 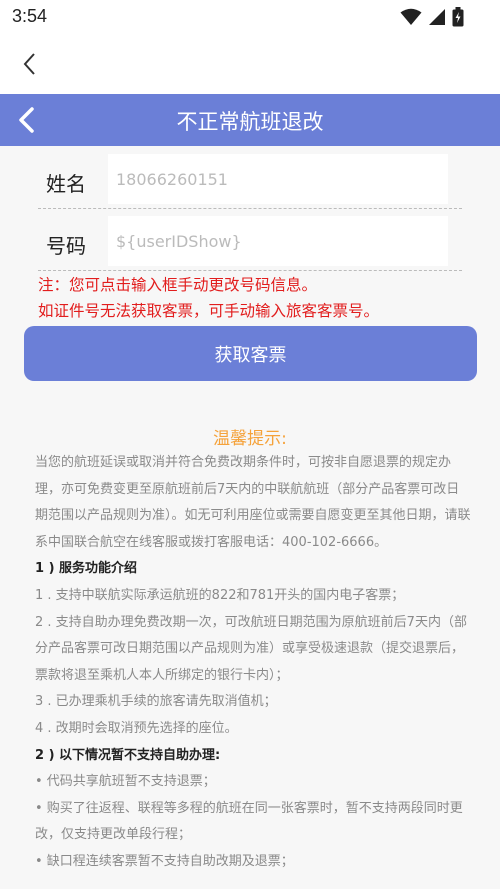 What do you see at coordinates (250, 353) in the screenshot?
I see `get-ticket-button: 获取客票` at bounding box center [250, 353].